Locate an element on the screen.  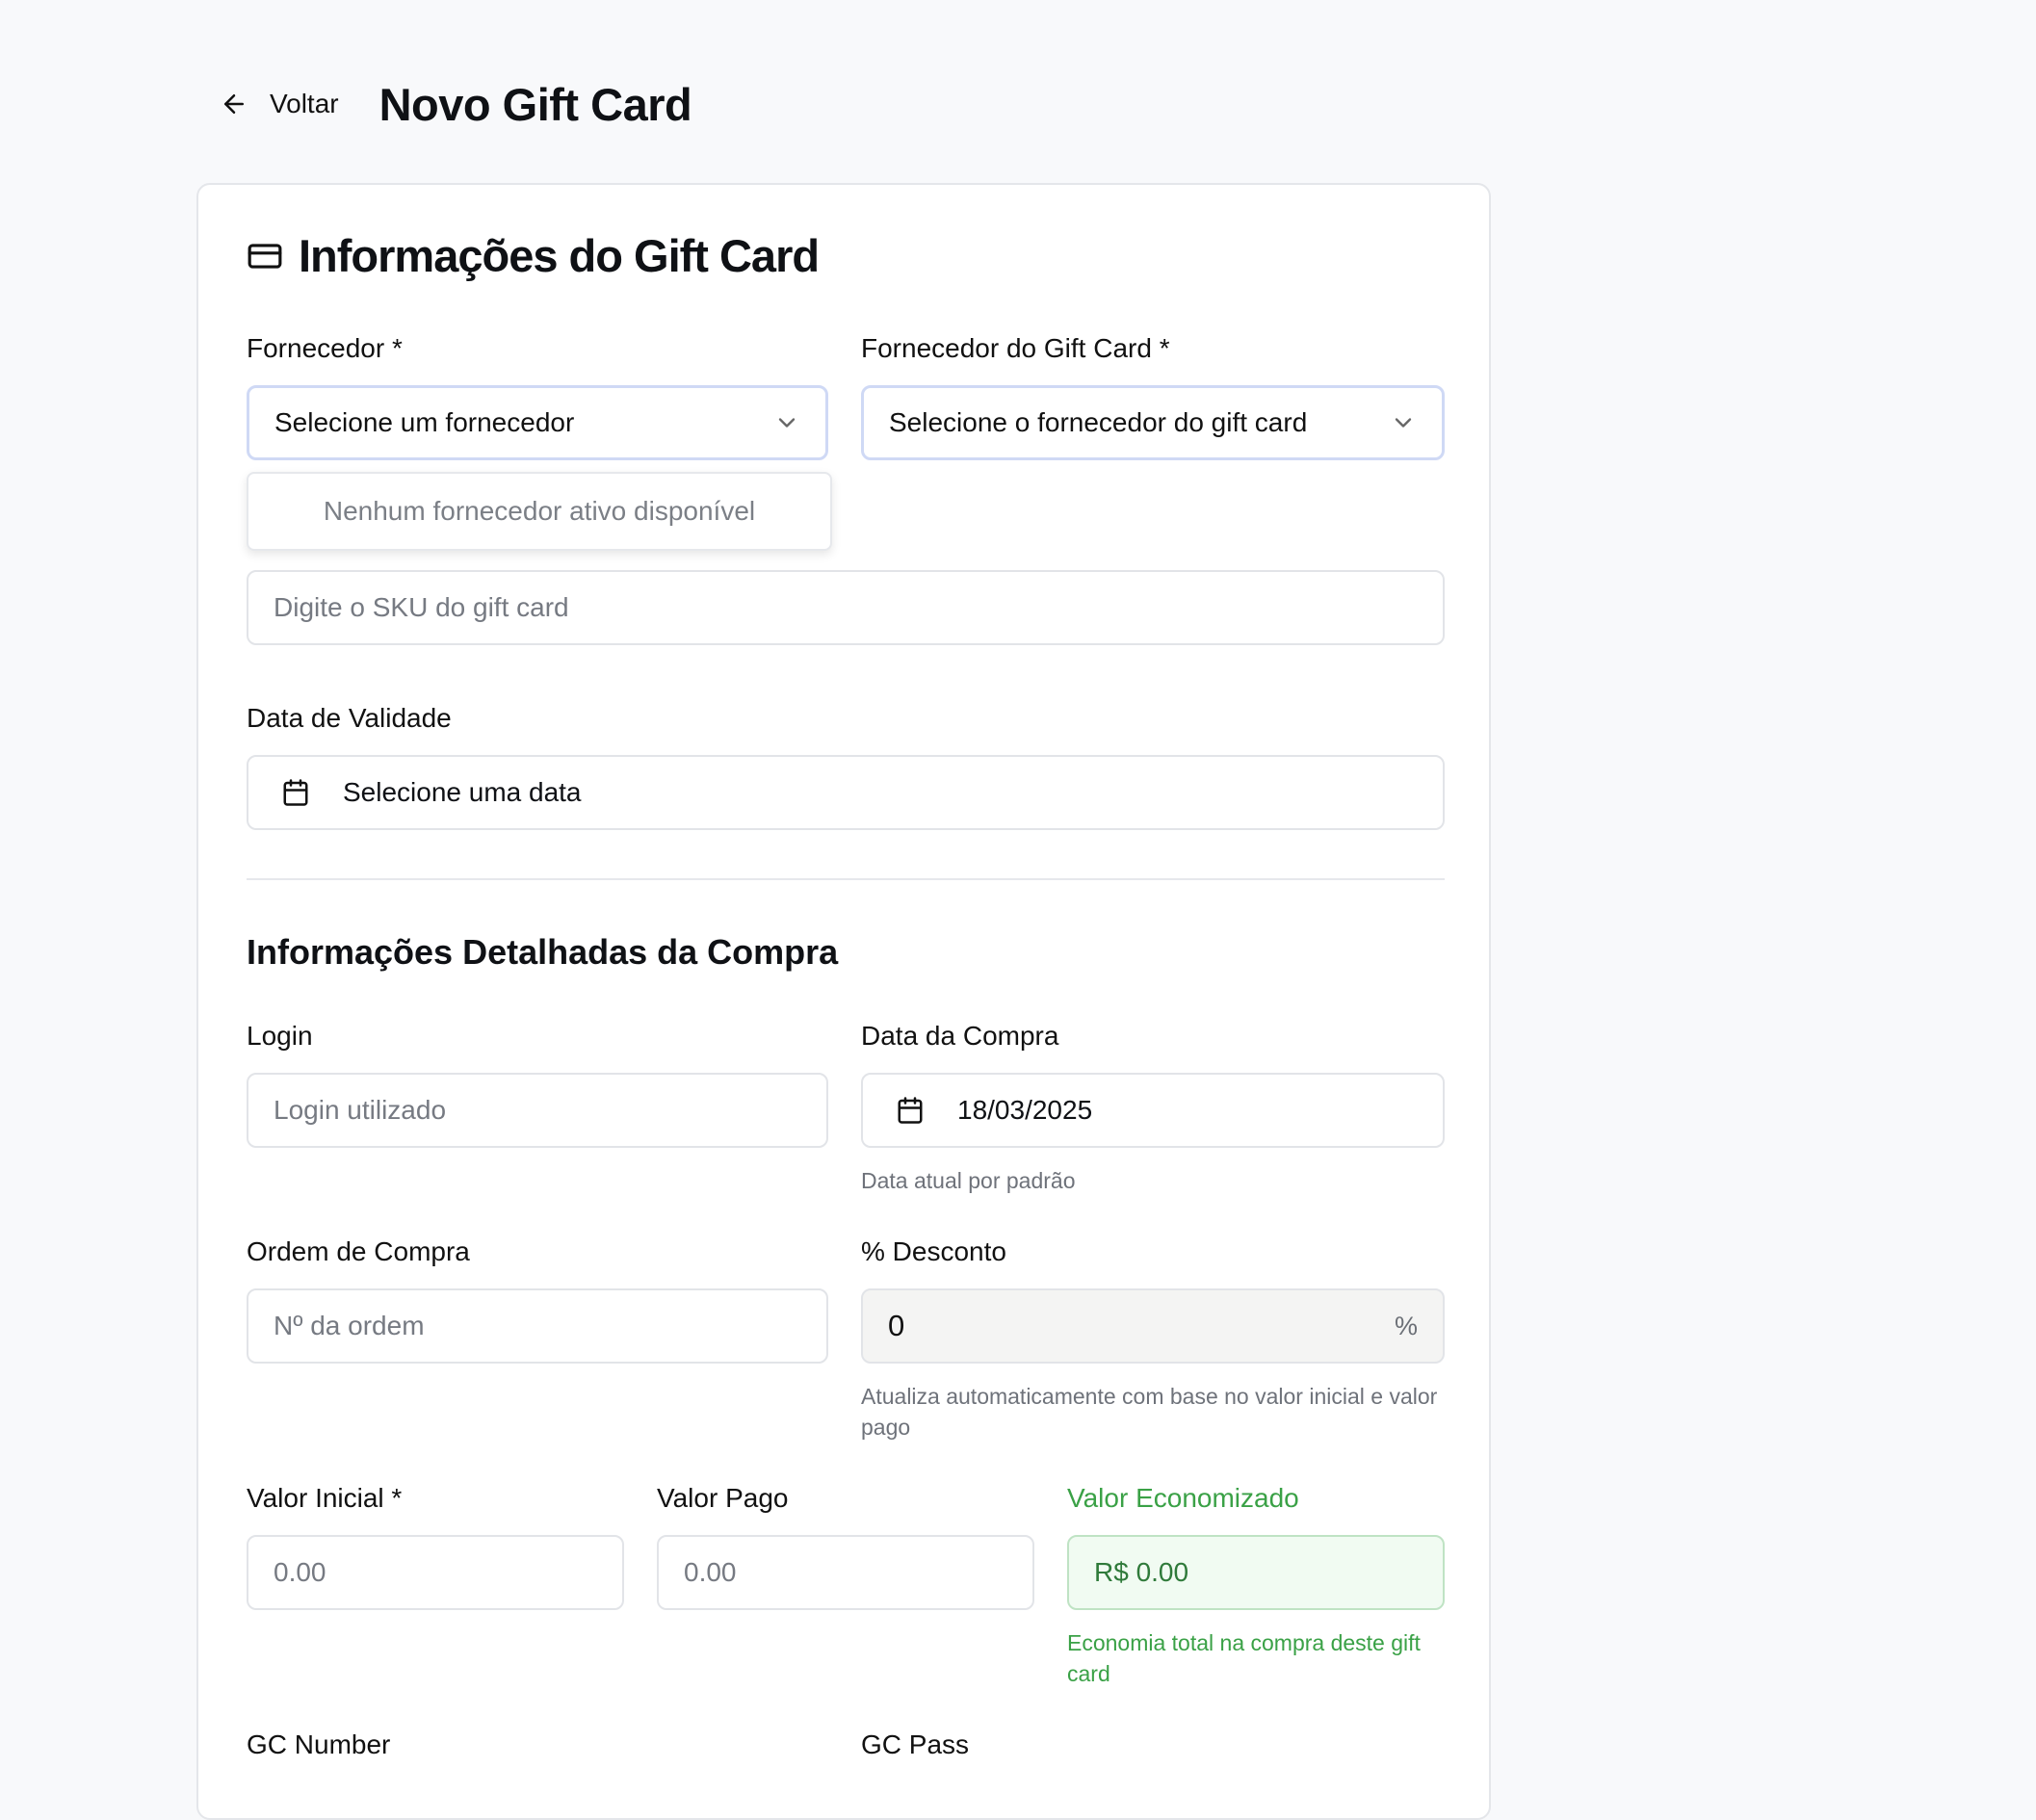
fornecedor-select-value: Selecione um fornecedor is located at coordinates (425, 422).